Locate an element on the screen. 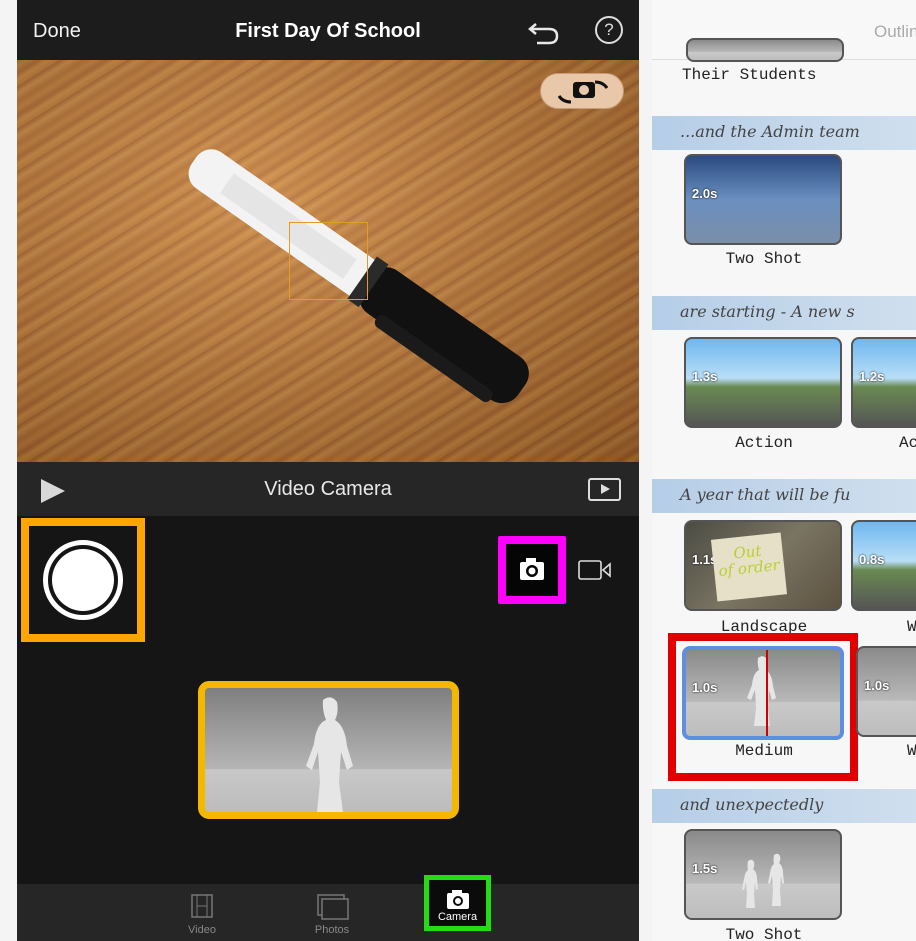  sign-image: Out of order is located at coordinates (749, 567).